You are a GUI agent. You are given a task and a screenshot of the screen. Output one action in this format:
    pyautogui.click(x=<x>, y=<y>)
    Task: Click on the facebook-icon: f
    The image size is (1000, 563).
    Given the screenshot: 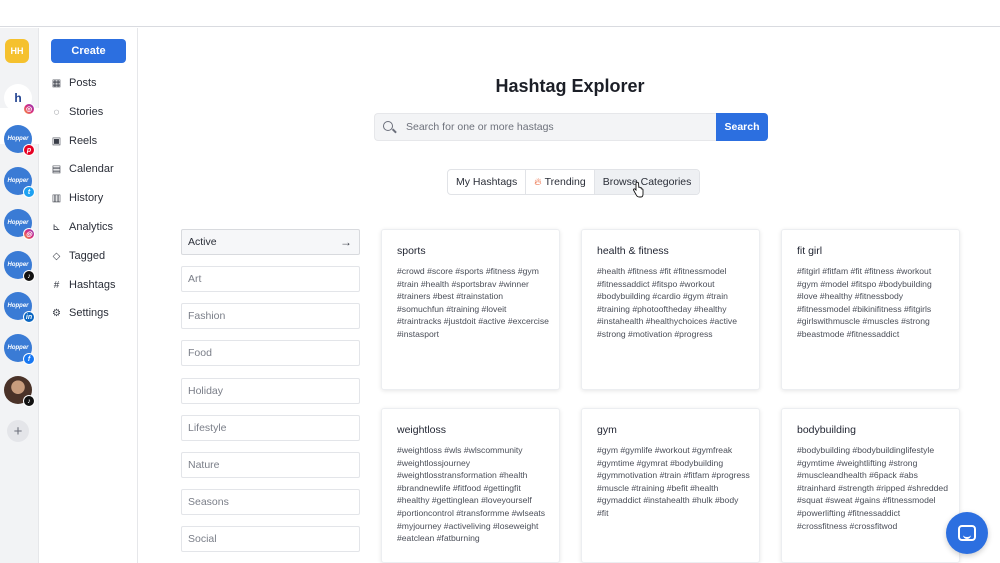 What is the action you would take?
    pyautogui.click(x=29, y=359)
    